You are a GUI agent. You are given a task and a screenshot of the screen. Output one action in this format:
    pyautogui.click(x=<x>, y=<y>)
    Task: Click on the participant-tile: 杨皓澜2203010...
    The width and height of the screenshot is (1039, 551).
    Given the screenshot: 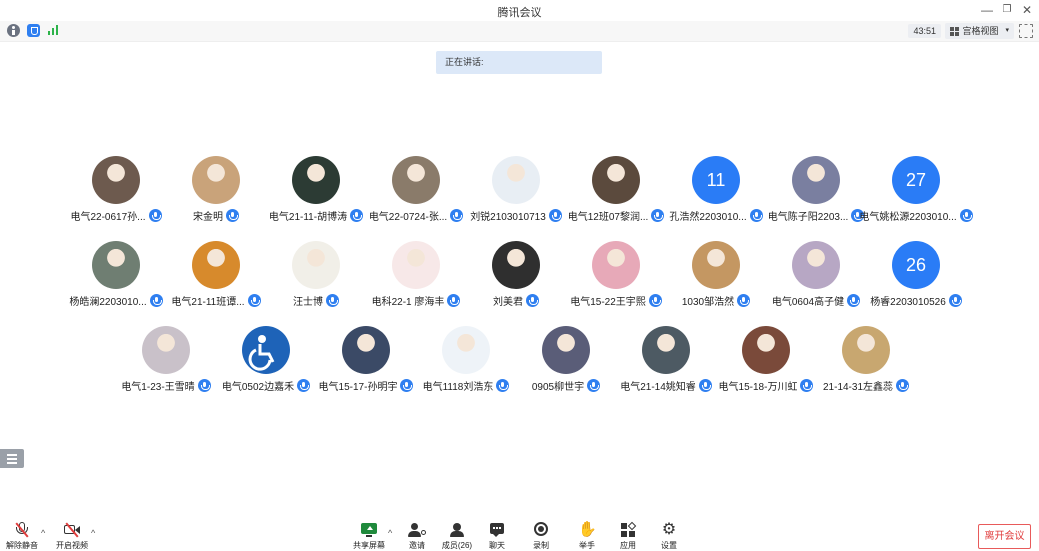 What is the action you would take?
    pyautogui.click(x=116, y=281)
    